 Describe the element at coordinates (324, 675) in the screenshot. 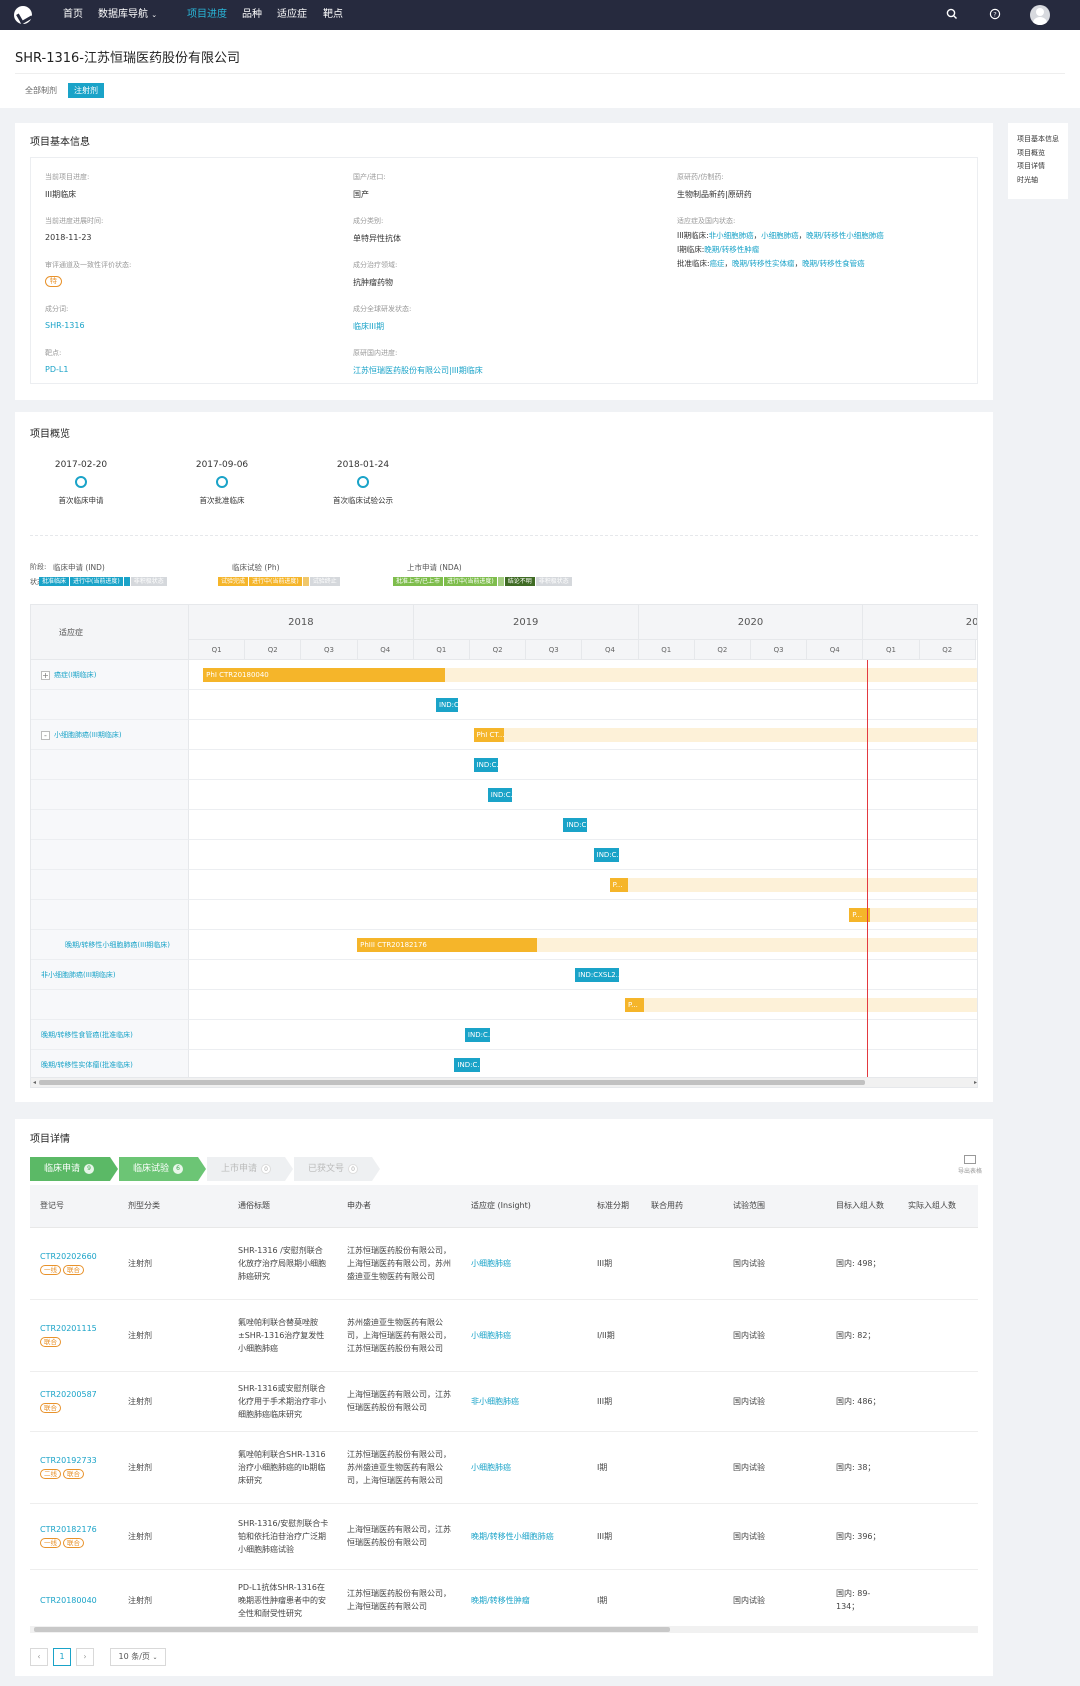

I see `gantt-trial-bar: PhI CTR20180040` at that location.